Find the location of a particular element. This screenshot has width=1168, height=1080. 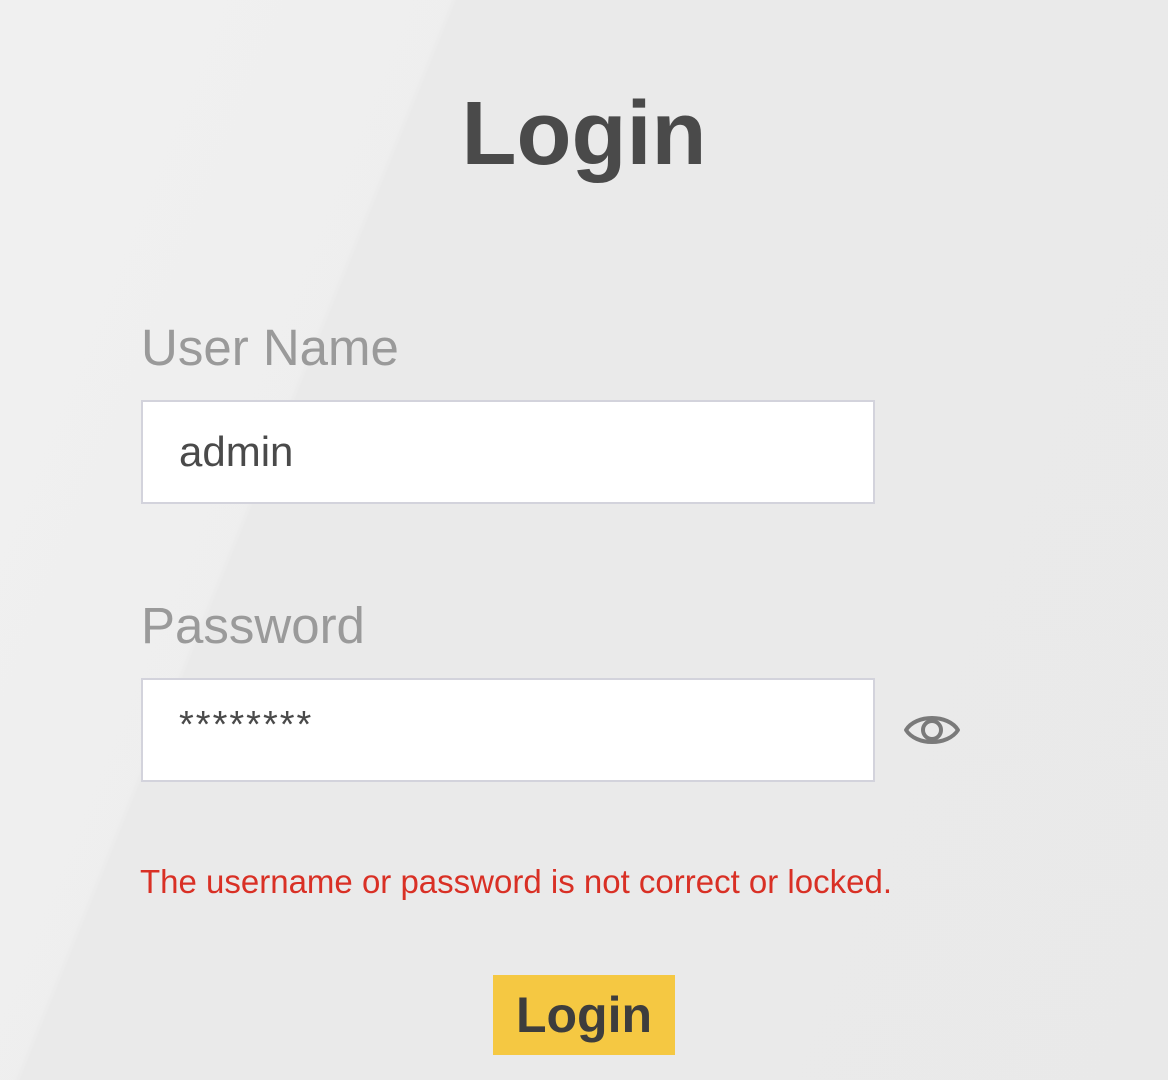

username-value: admin is located at coordinates (236, 451).